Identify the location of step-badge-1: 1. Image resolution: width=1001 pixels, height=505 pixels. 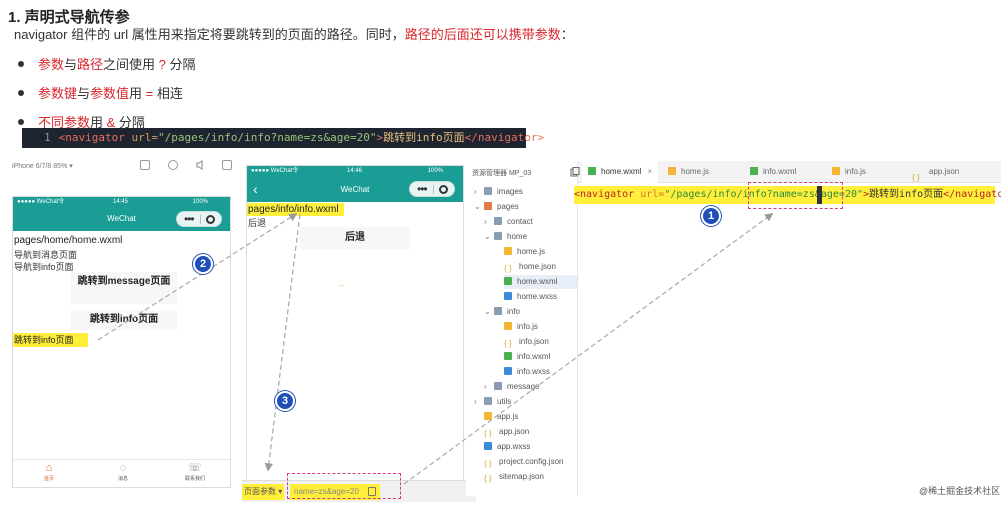
(711, 216).